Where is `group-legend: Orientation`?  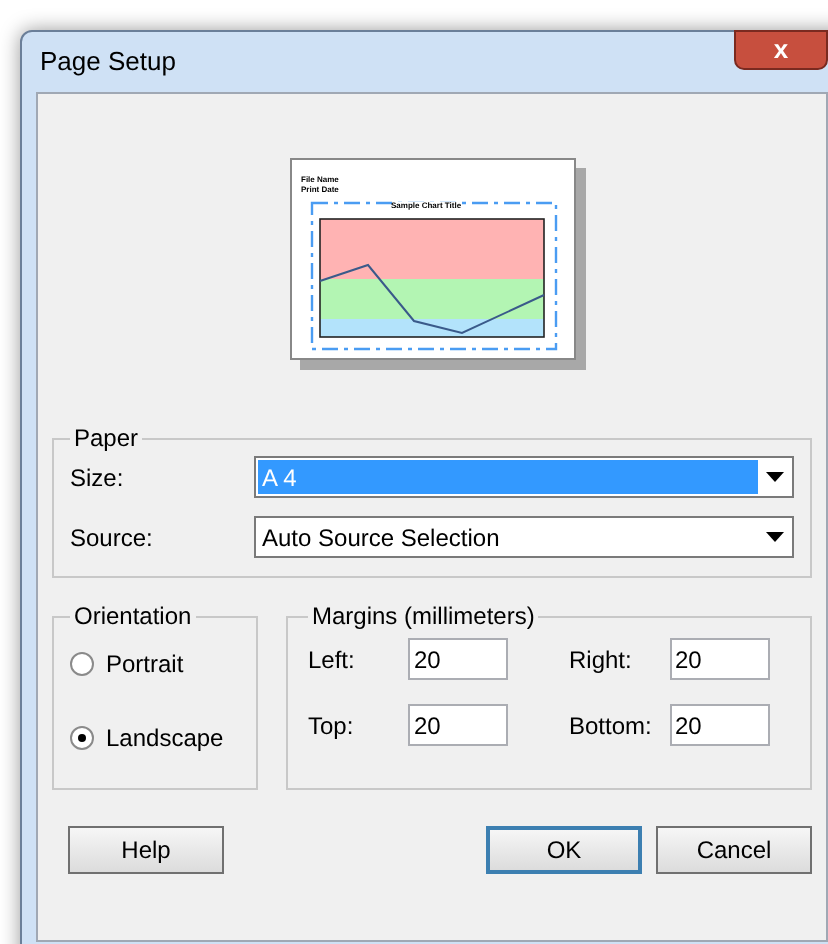
group-legend: Orientation is located at coordinates (133, 616).